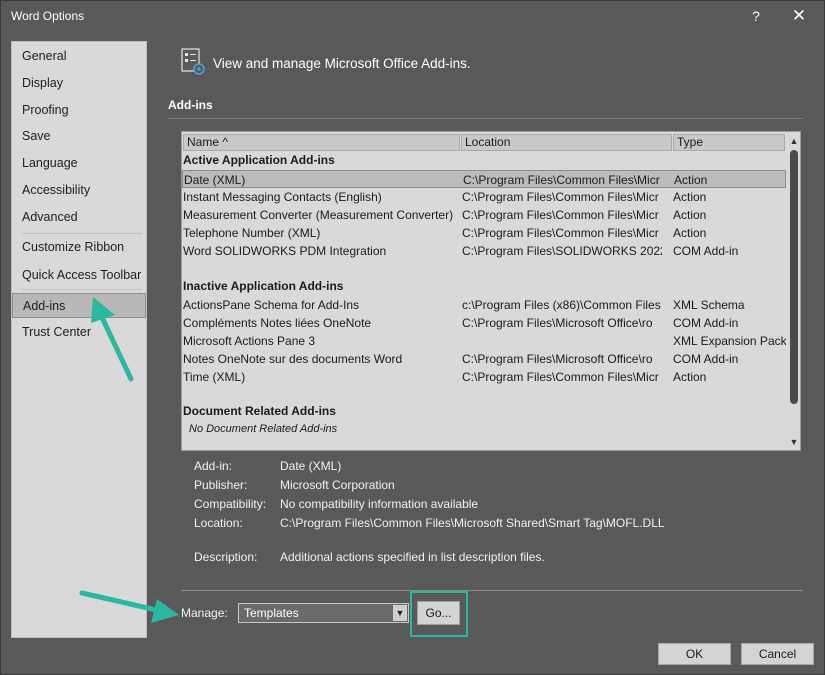  I want to click on sidebar-item-general: General, so click(79, 56).